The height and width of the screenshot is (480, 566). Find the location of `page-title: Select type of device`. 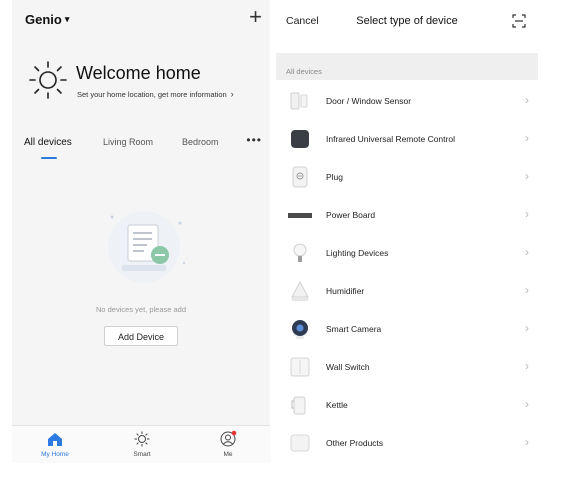

page-title: Select type of device is located at coordinates (407, 21).